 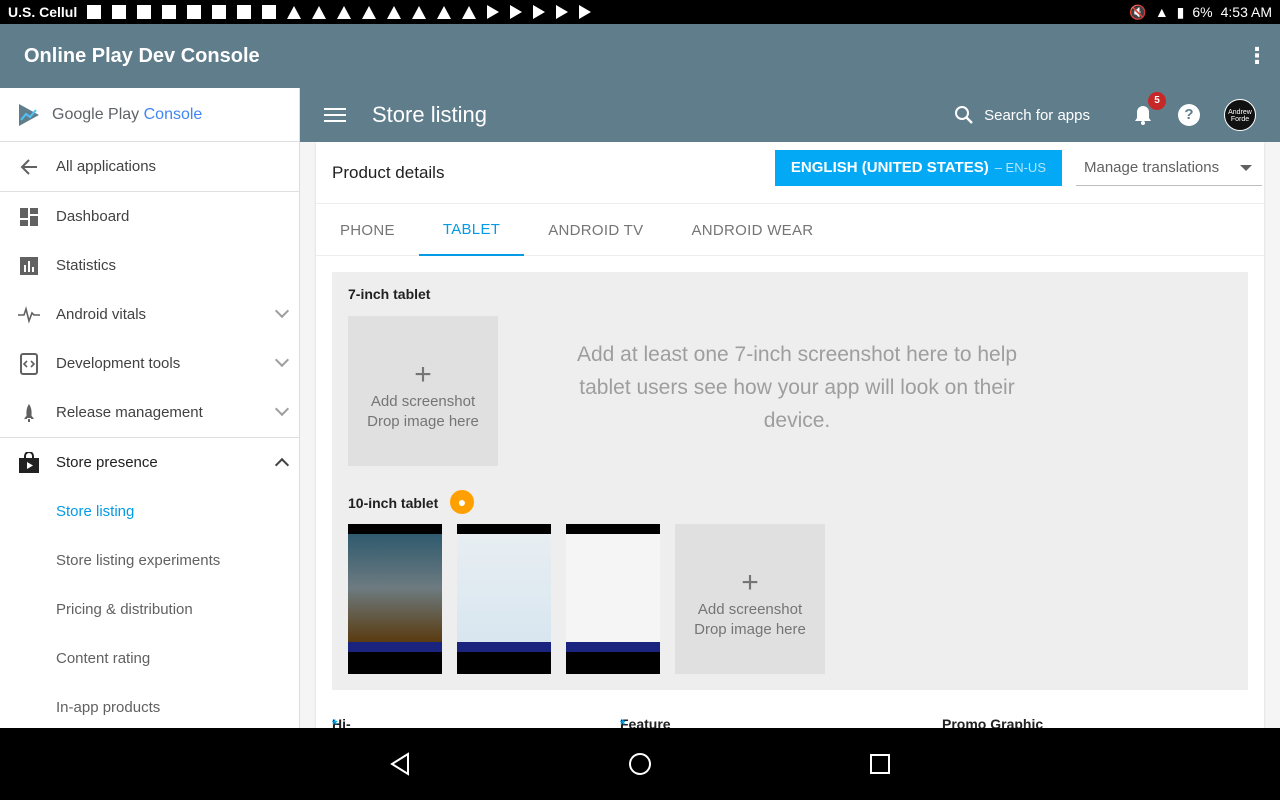 I want to click on overflow-menu-icon: ⋮, so click(x=1257, y=56).